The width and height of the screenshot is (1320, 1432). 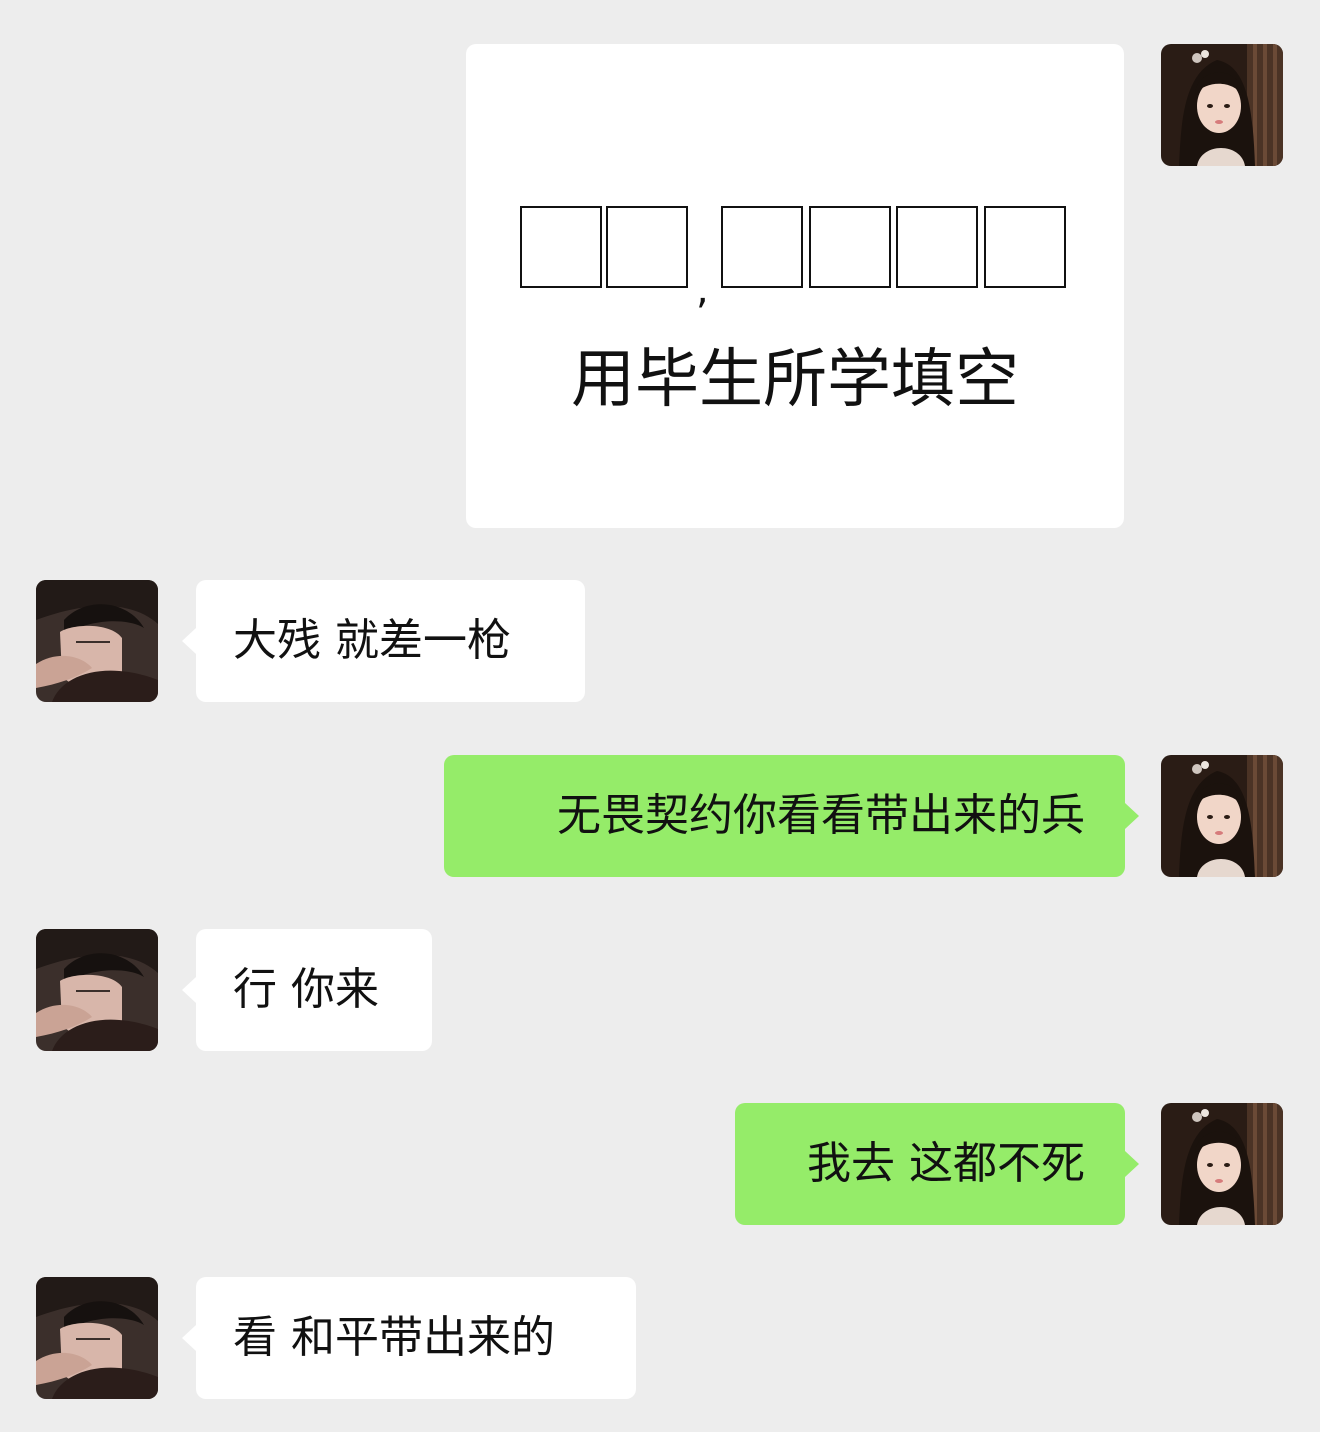 I want to click on message-bubble-incoming: 看 和平带出来的, so click(x=409, y=1338).